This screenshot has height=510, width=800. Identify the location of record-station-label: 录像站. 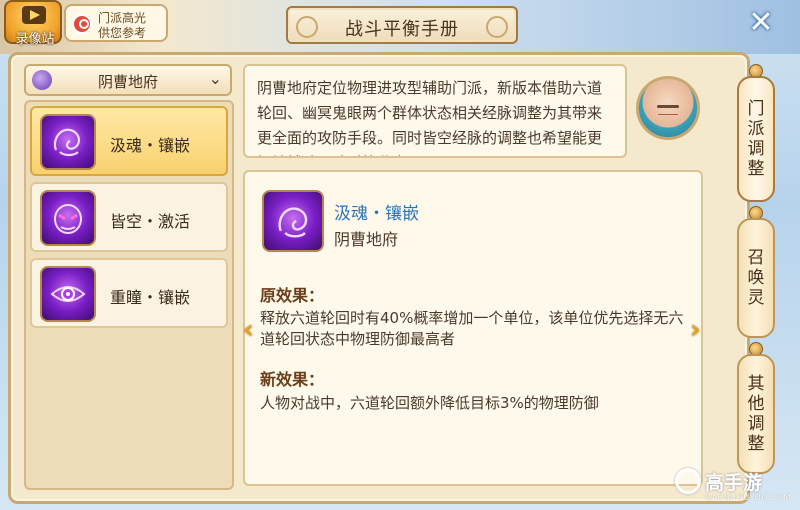
(35, 39).